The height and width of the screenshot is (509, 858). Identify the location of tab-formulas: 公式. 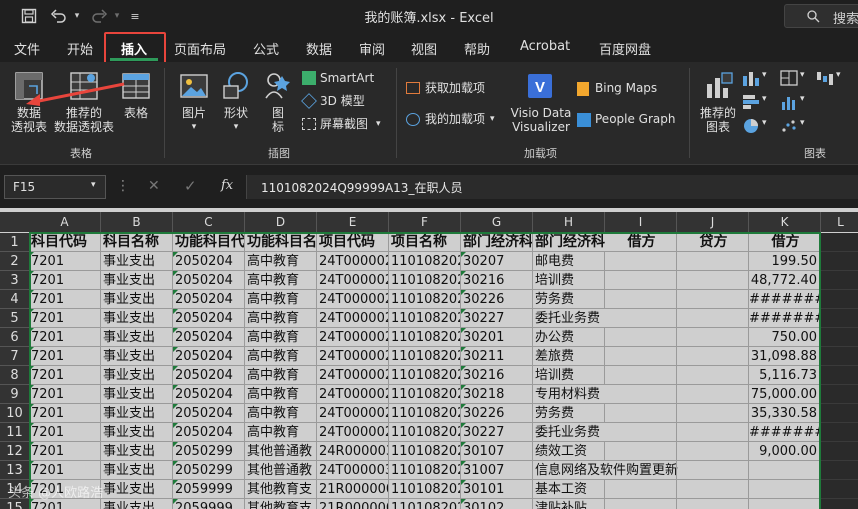
(266, 48).